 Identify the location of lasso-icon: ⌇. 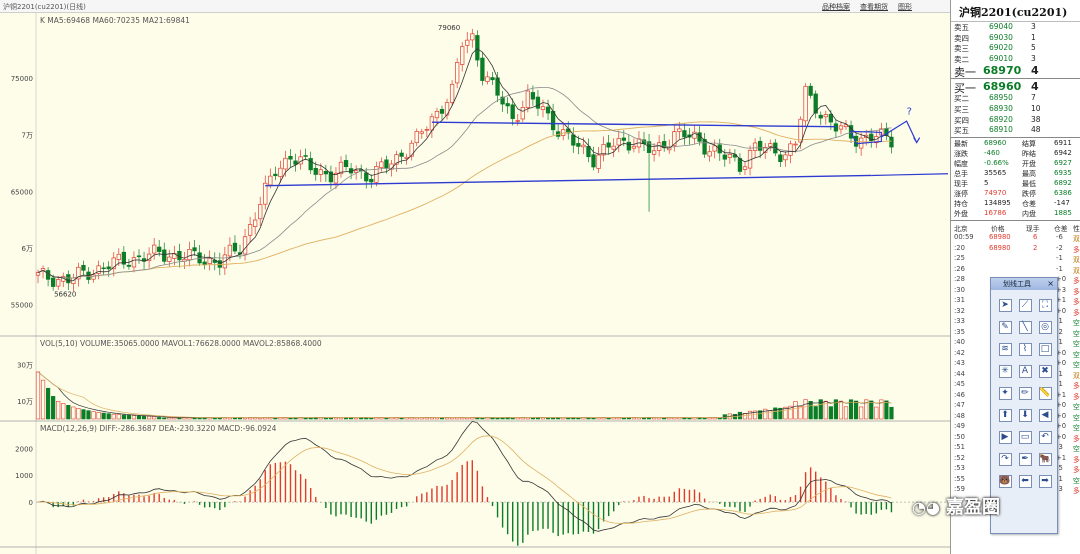
(1025, 349).